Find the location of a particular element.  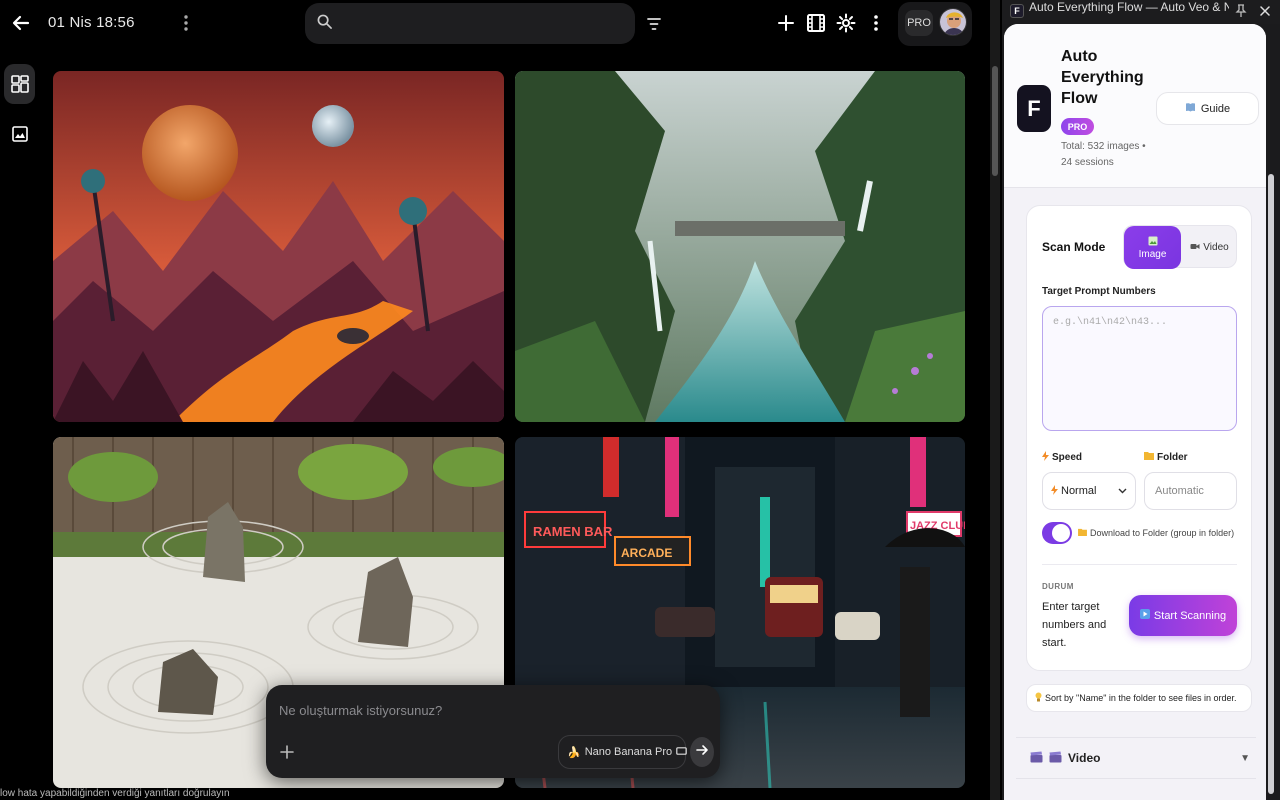

pin-icon is located at coordinates (1241, 11).